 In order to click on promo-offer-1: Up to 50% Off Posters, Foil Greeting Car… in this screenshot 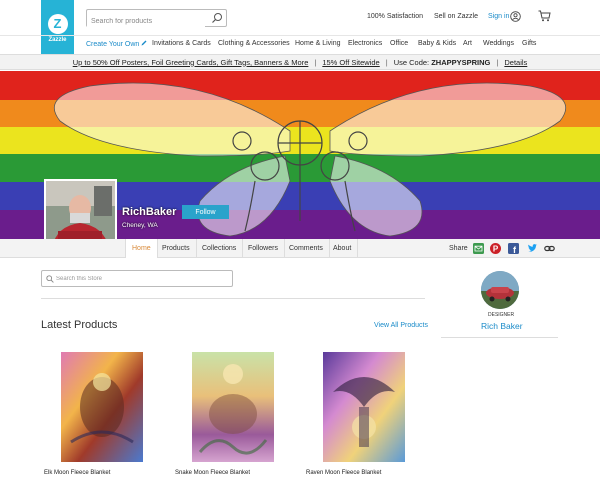, I will do `click(191, 62)`.